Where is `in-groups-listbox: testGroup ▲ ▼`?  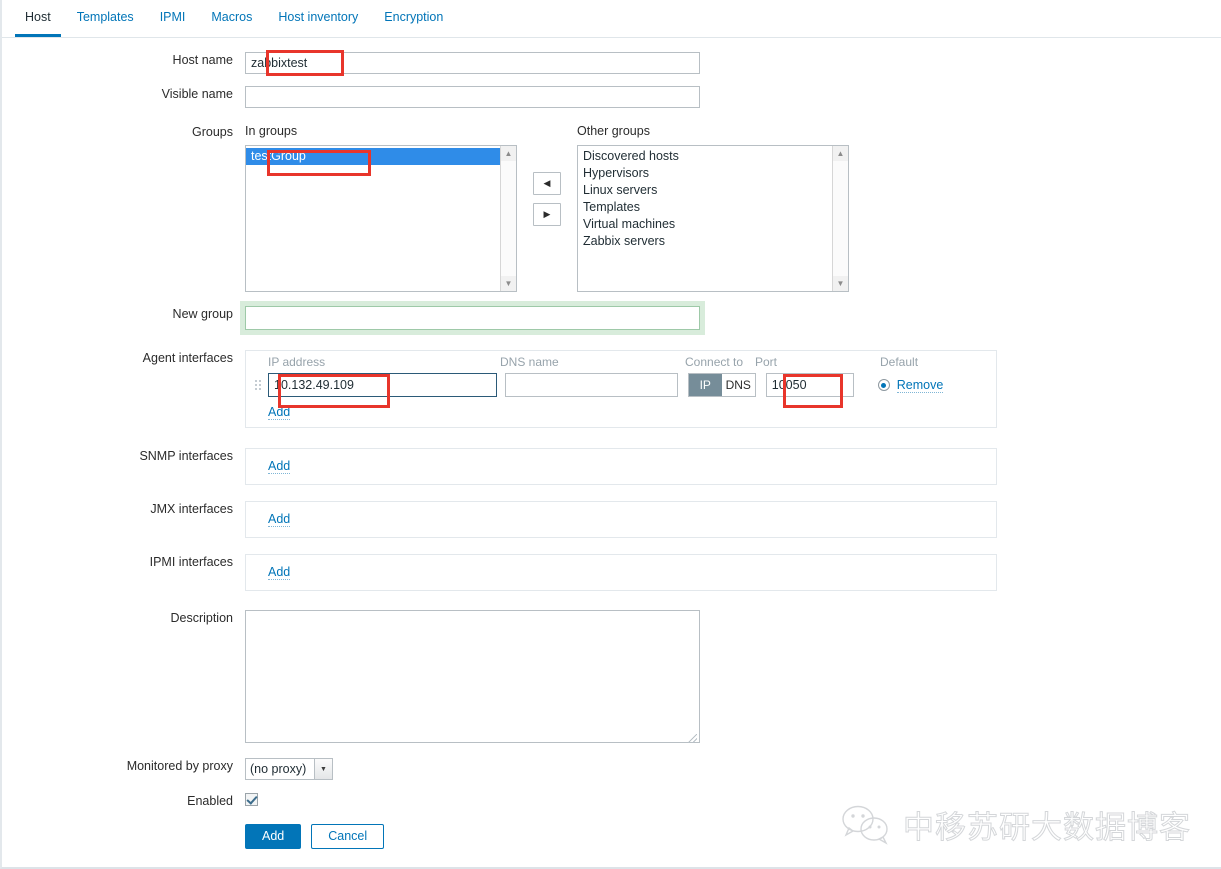
in-groups-listbox: testGroup ▲ ▼ is located at coordinates (381, 218).